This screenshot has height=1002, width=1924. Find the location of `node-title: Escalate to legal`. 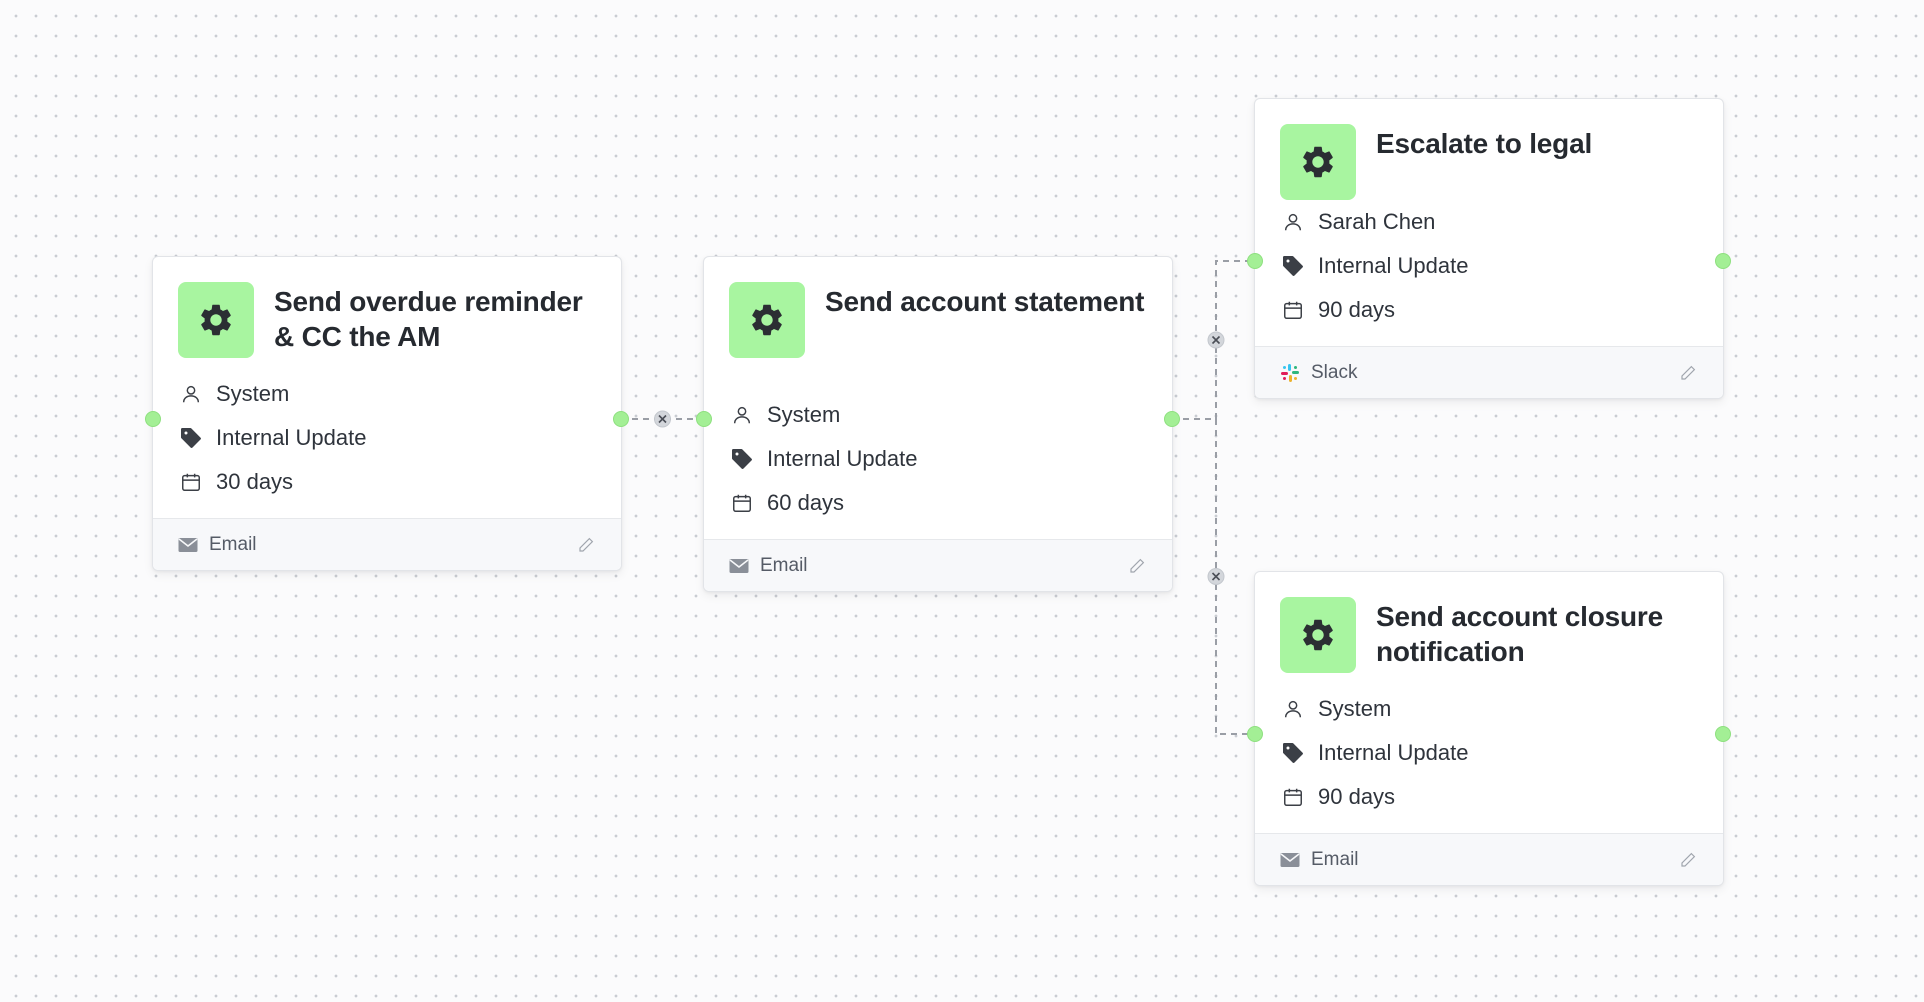

node-title: Escalate to legal is located at coordinates (1484, 143).